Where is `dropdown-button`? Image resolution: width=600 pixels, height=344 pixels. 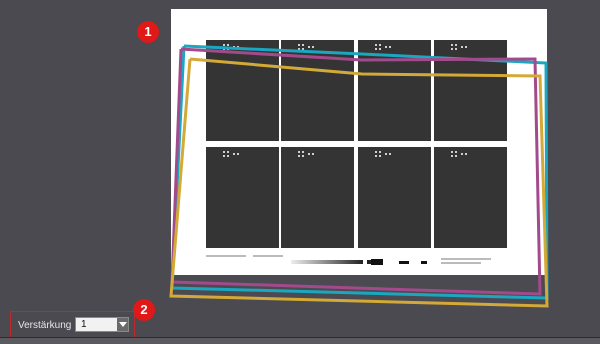 dropdown-button is located at coordinates (122, 324).